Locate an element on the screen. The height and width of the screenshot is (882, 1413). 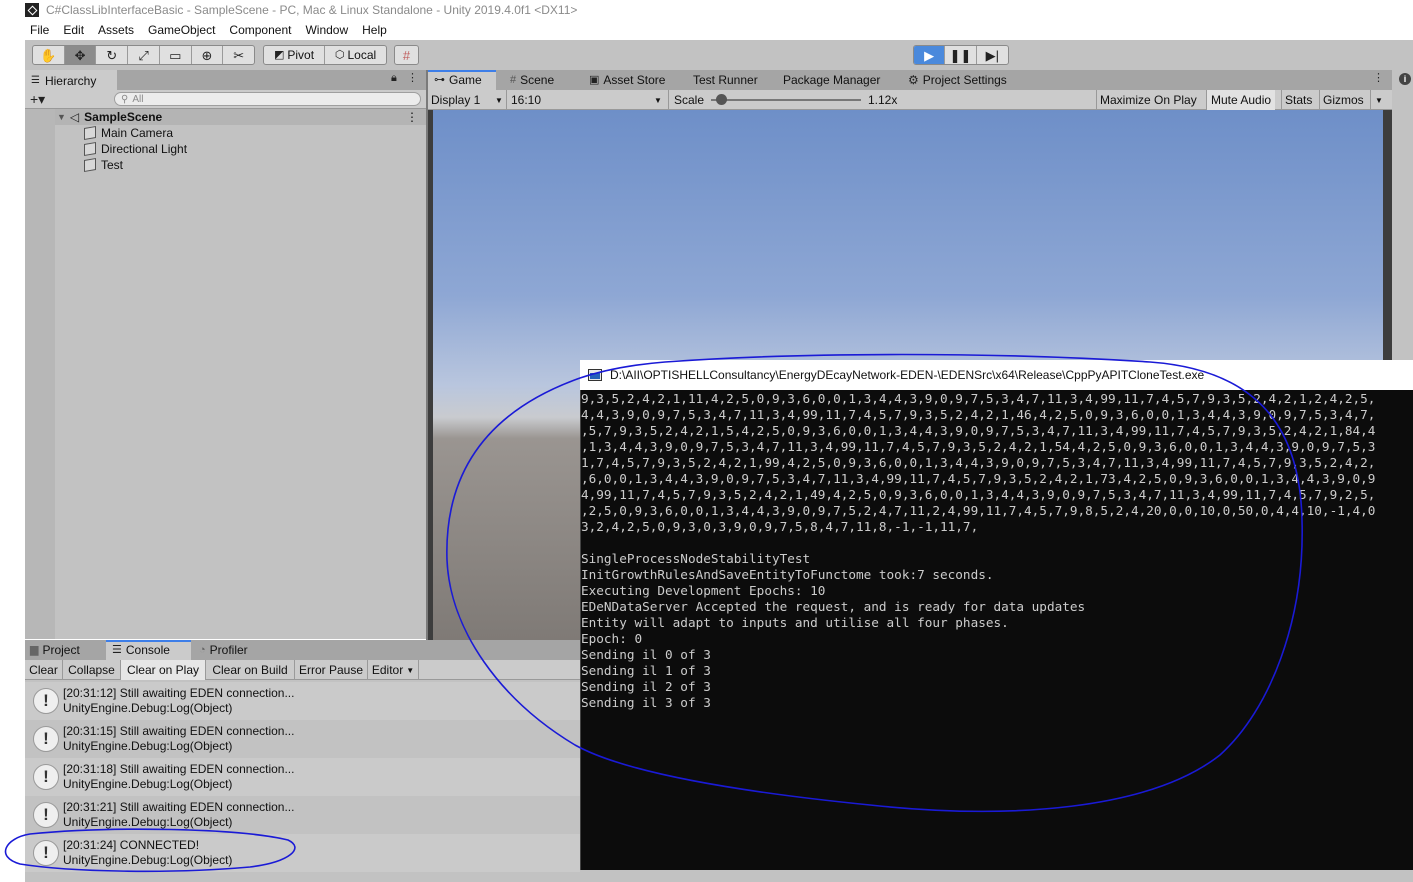
display-dropdown: Display 1 ▼ is located at coordinates (468, 100).